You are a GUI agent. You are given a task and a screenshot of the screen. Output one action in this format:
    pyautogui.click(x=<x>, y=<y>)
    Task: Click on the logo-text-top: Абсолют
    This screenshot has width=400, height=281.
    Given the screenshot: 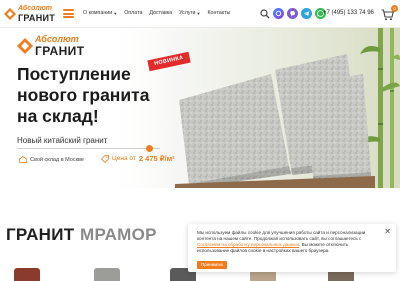 What is the action you would take?
    pyautogui.click(x=35, y=8)
    